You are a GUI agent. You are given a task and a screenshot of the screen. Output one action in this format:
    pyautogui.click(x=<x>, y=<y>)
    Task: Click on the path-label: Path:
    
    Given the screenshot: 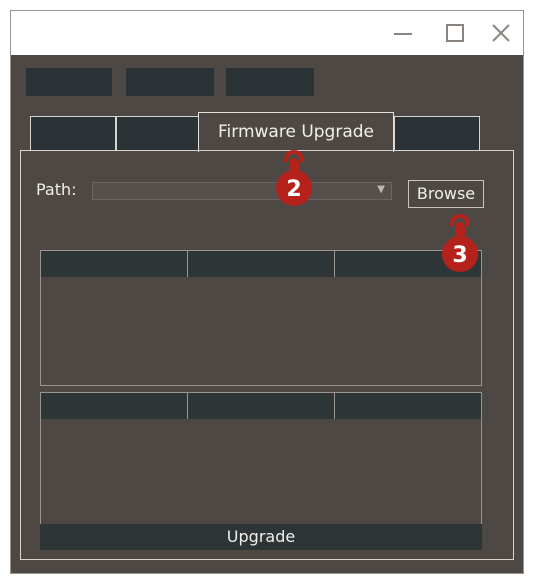 What is the action you would take?
    pyautogui.click(x=56, y=189)
    